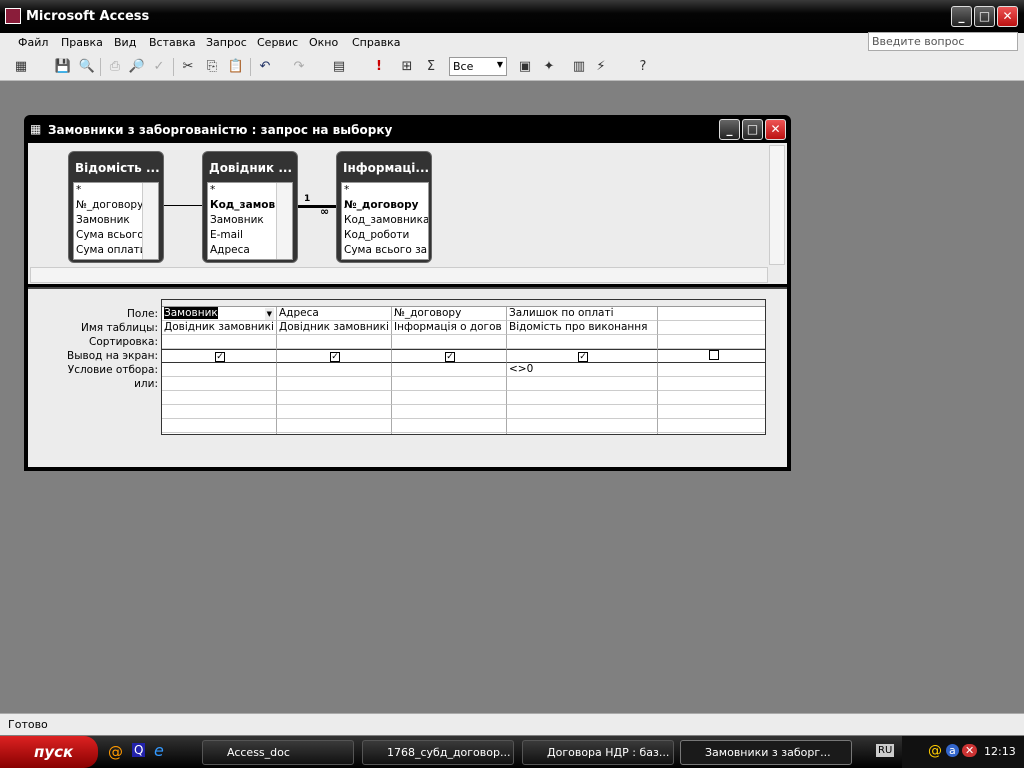 The width and height of the screenshot is (1024, 768). Describe the element at coordinates (463, 303) in the screenshot. I see `column-selectors` at that location.